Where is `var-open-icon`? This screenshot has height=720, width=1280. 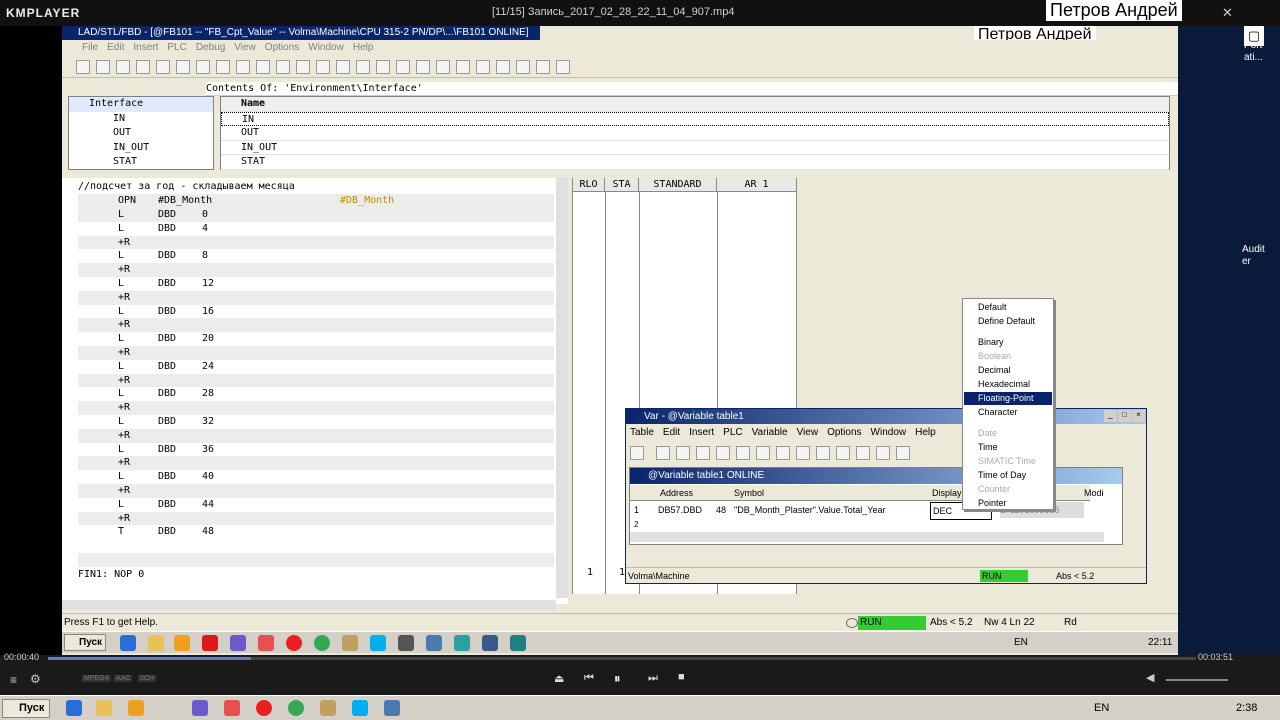 var-open-icon is located at coordinates (683, 453).